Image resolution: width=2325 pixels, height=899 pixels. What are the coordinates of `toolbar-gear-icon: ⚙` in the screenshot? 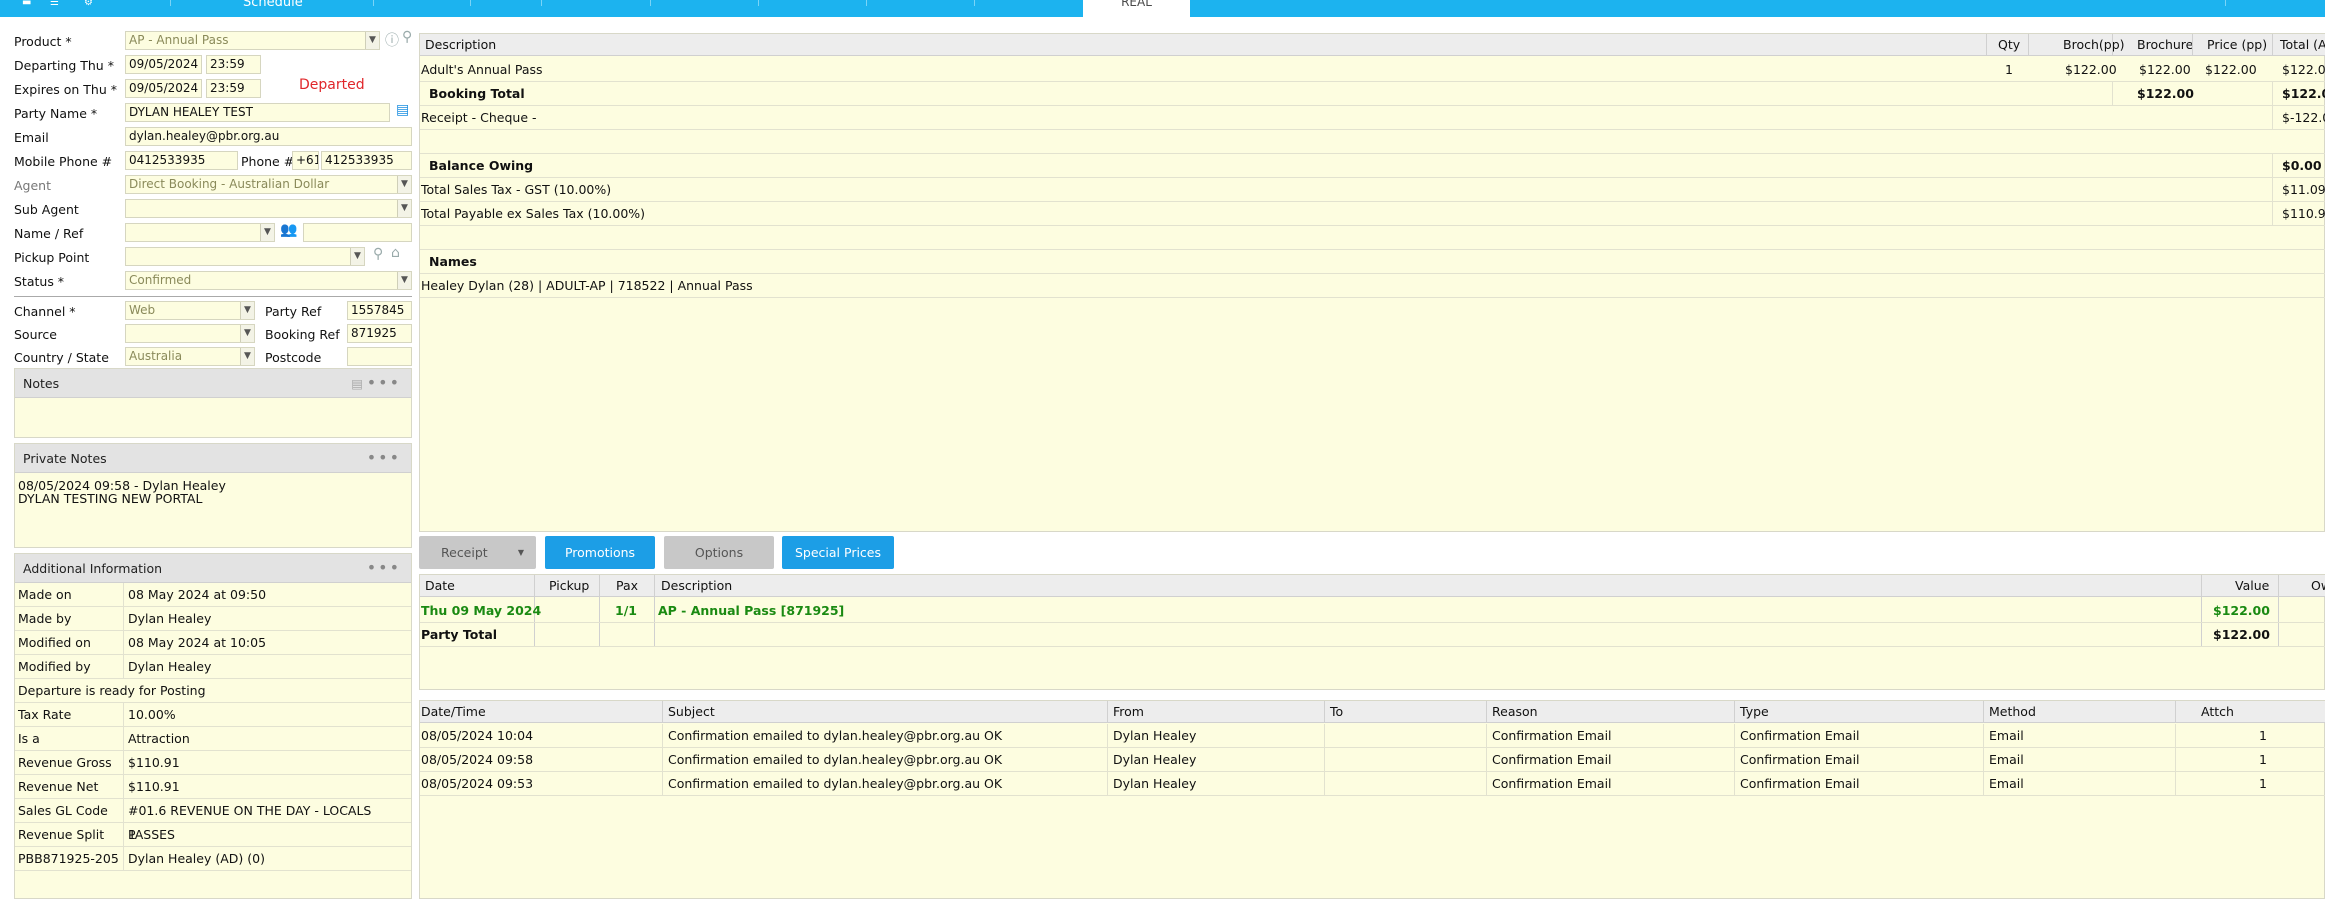 It's located at (88, 8).